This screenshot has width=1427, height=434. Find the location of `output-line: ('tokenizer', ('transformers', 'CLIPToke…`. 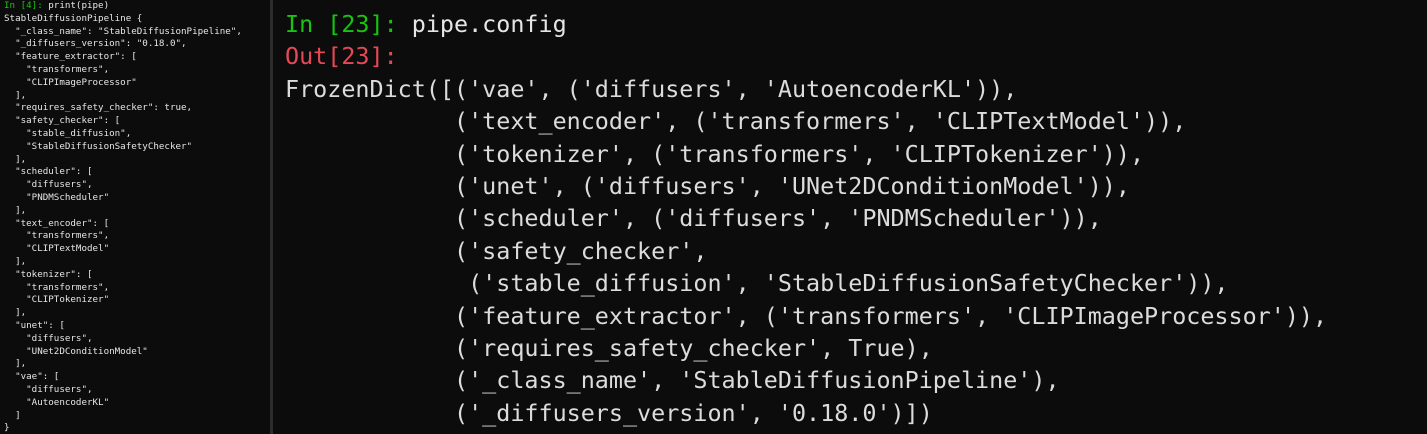

output-line: ('tokenizer', ('transformers', 'CLIPToke… is located at coordinates (715, 153).